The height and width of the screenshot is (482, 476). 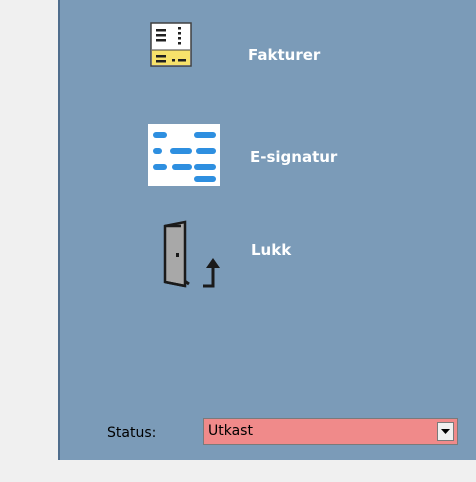 I want to click on menu-item-esignatur: E-signatur, so click(x=273, y=156).